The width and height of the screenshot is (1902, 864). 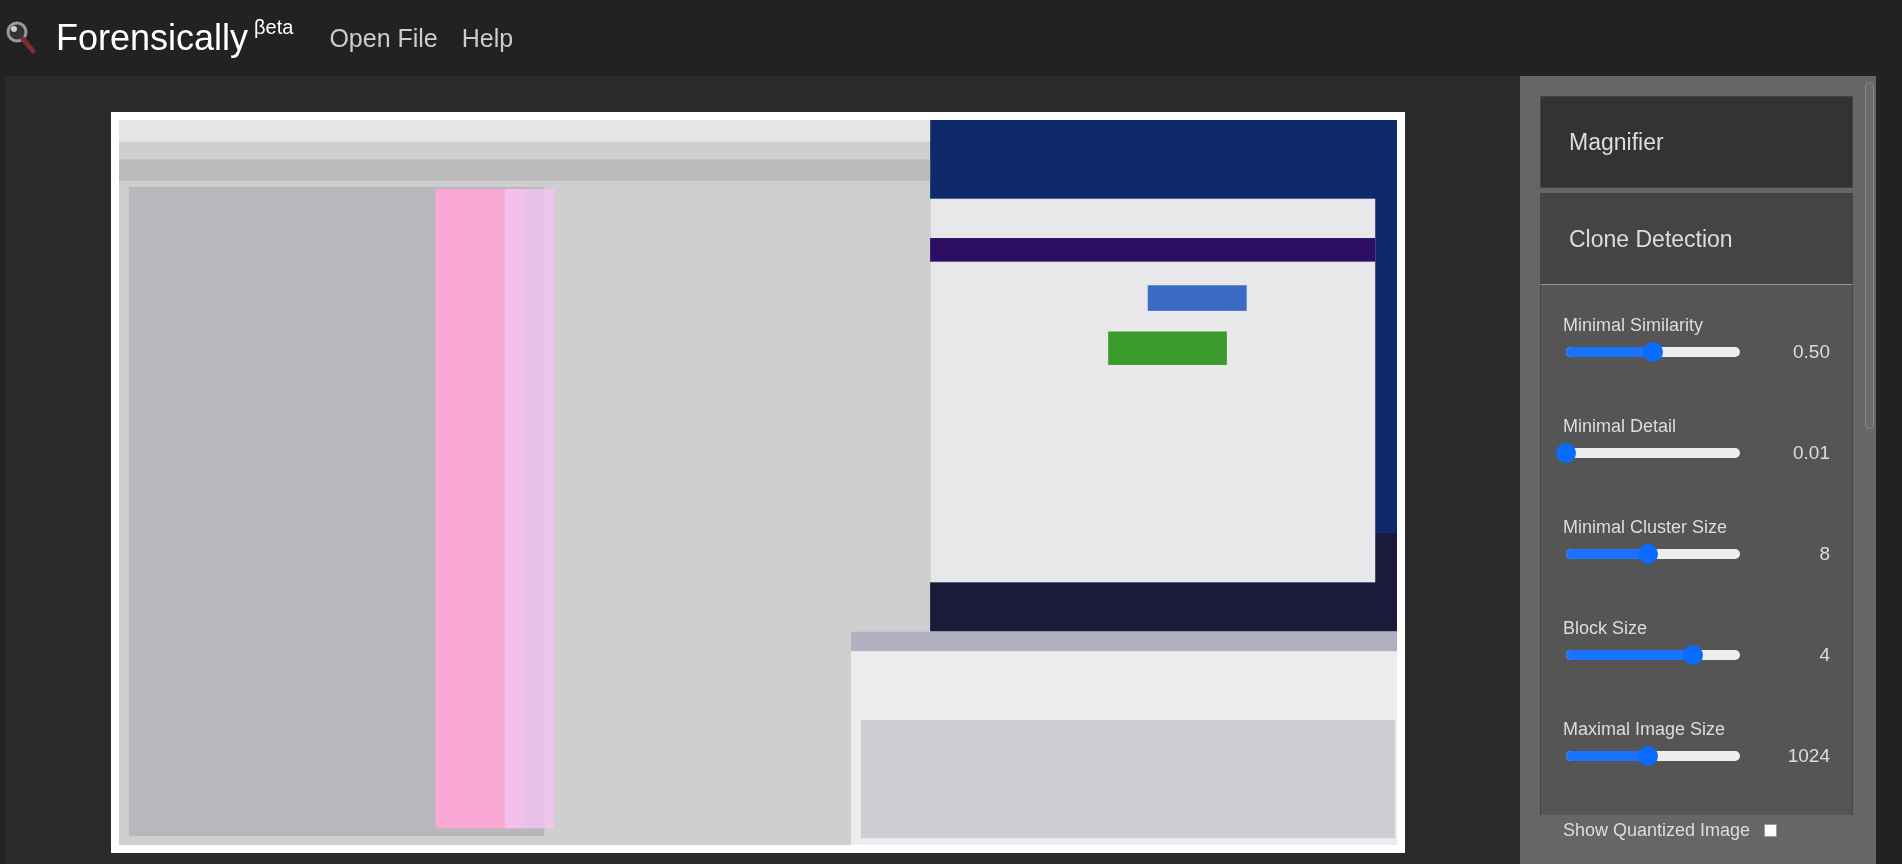 What do you see at coordinates (1696, 142) in the screenshot?
I see `panel-header: Magnifier` at bounding box center [1696, 142].